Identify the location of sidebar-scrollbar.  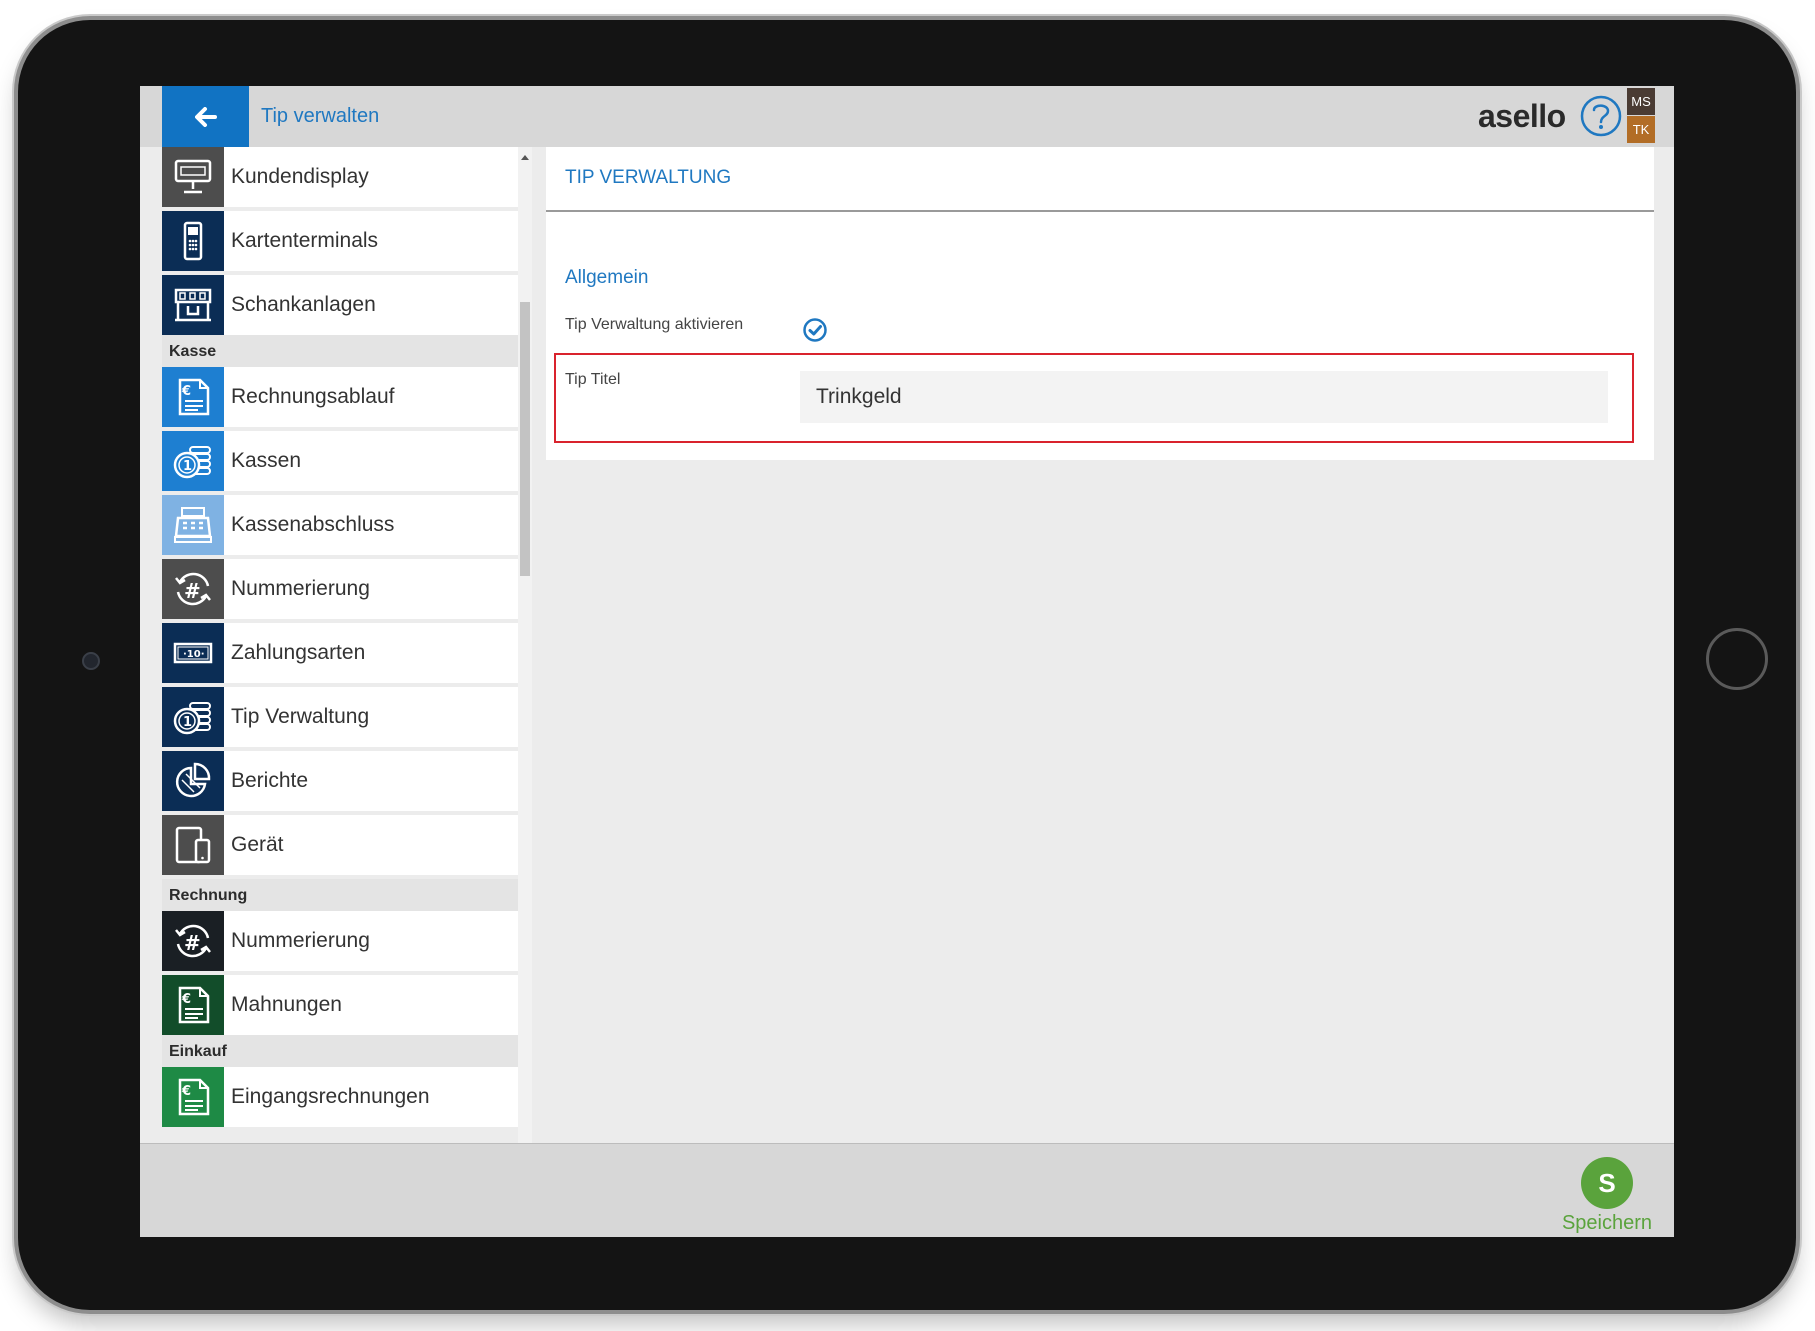
(525, 688).